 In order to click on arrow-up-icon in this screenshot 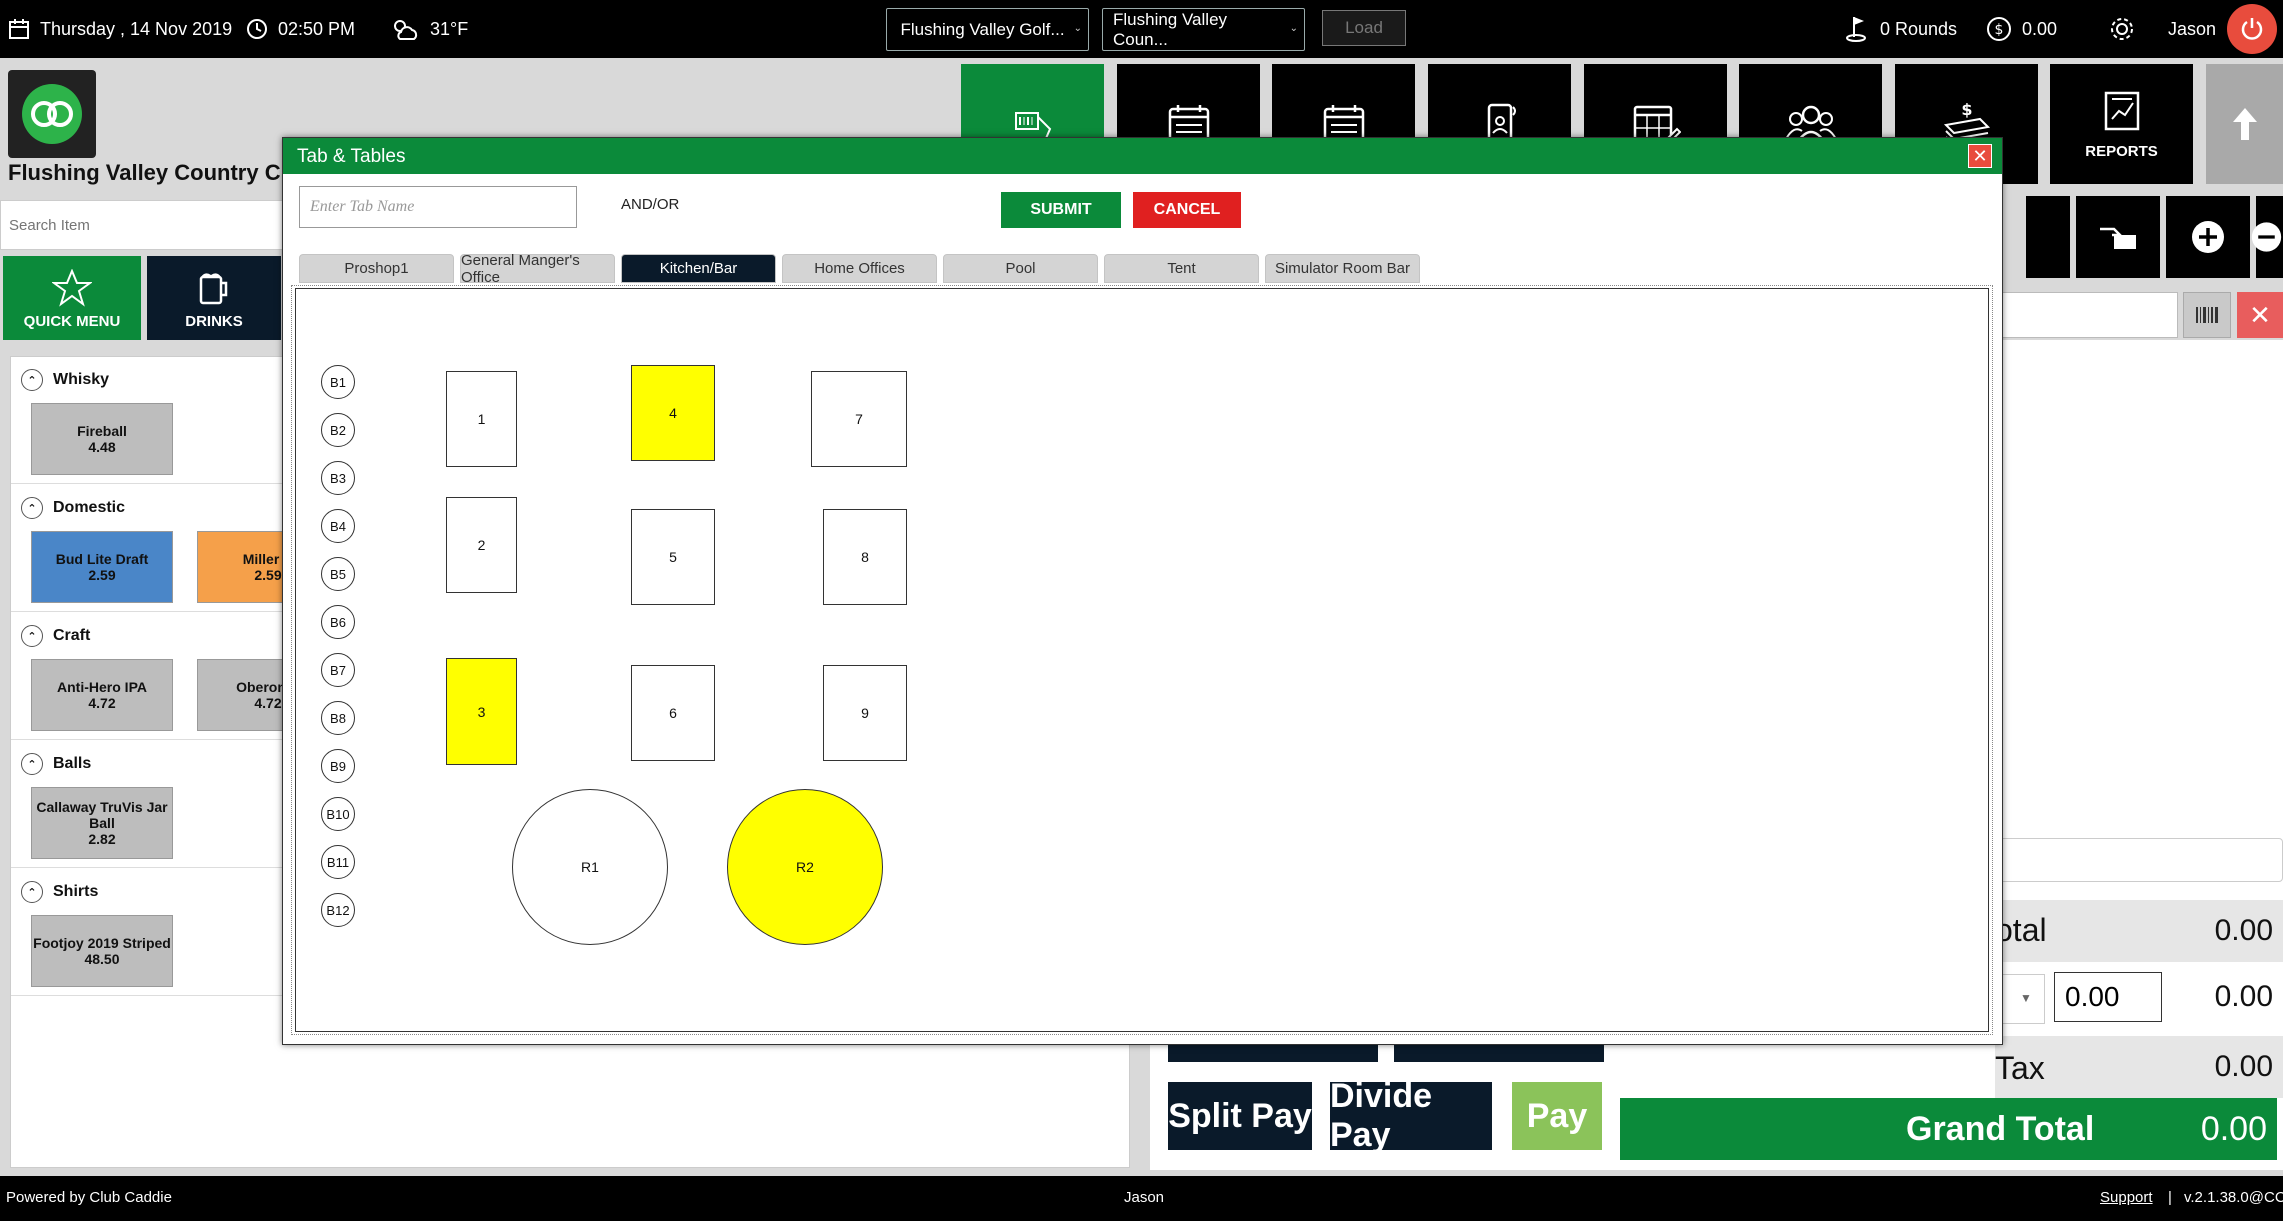, I will do `click(2244, 124)`.